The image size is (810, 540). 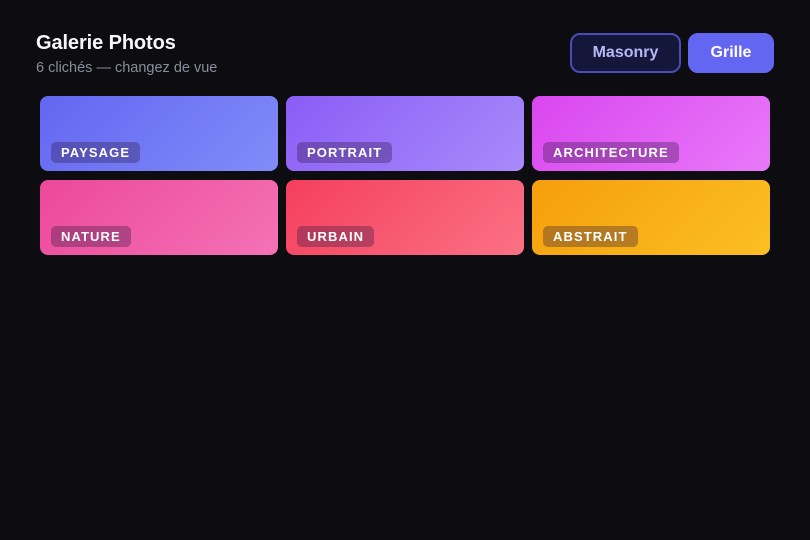 What do you see at coordinates (96, 152) in the screenshot?
I see `photo-category-label: PAYSAGE` at bounding box center [96, 152].